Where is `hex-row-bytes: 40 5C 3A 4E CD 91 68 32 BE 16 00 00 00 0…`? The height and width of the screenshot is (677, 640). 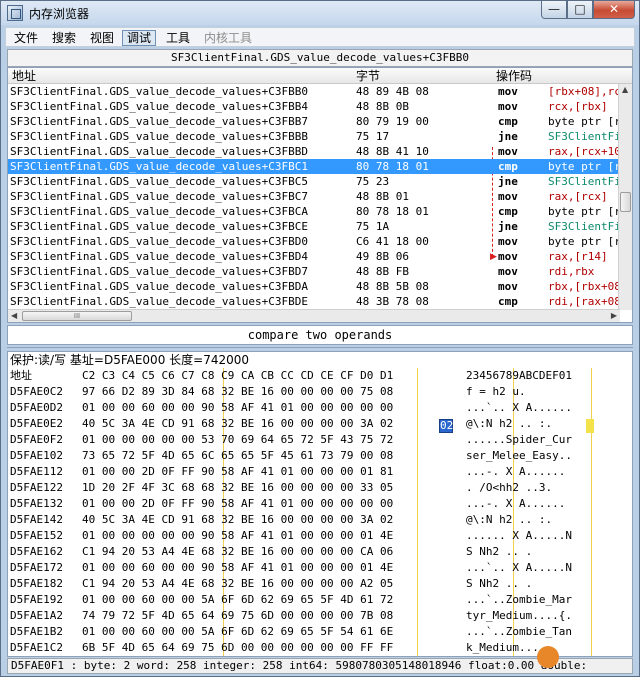 hex-row-bytes: 40 5C 3A 4E CD 91 68 32 BE 16 00 00 00 0… is located at coordinates (238, 519).